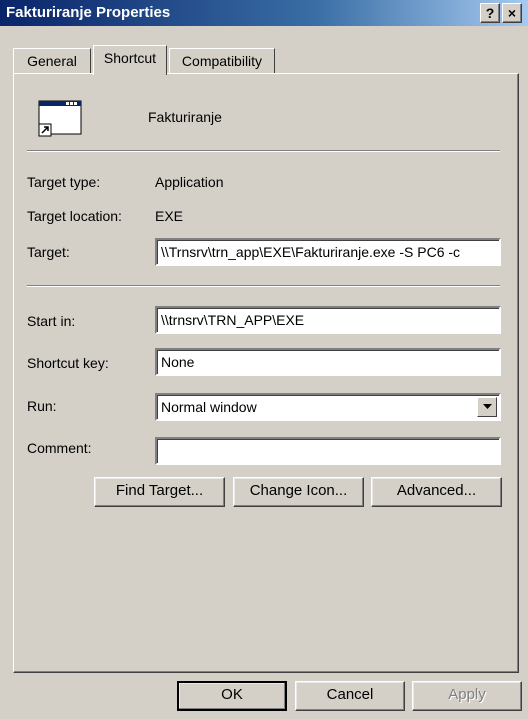 This screenshot has height=719, width=528. What do you see at coordinates (169, 216) in the screenshot?
I see `target-location-value: EXE` at bounding box center [169, 216].